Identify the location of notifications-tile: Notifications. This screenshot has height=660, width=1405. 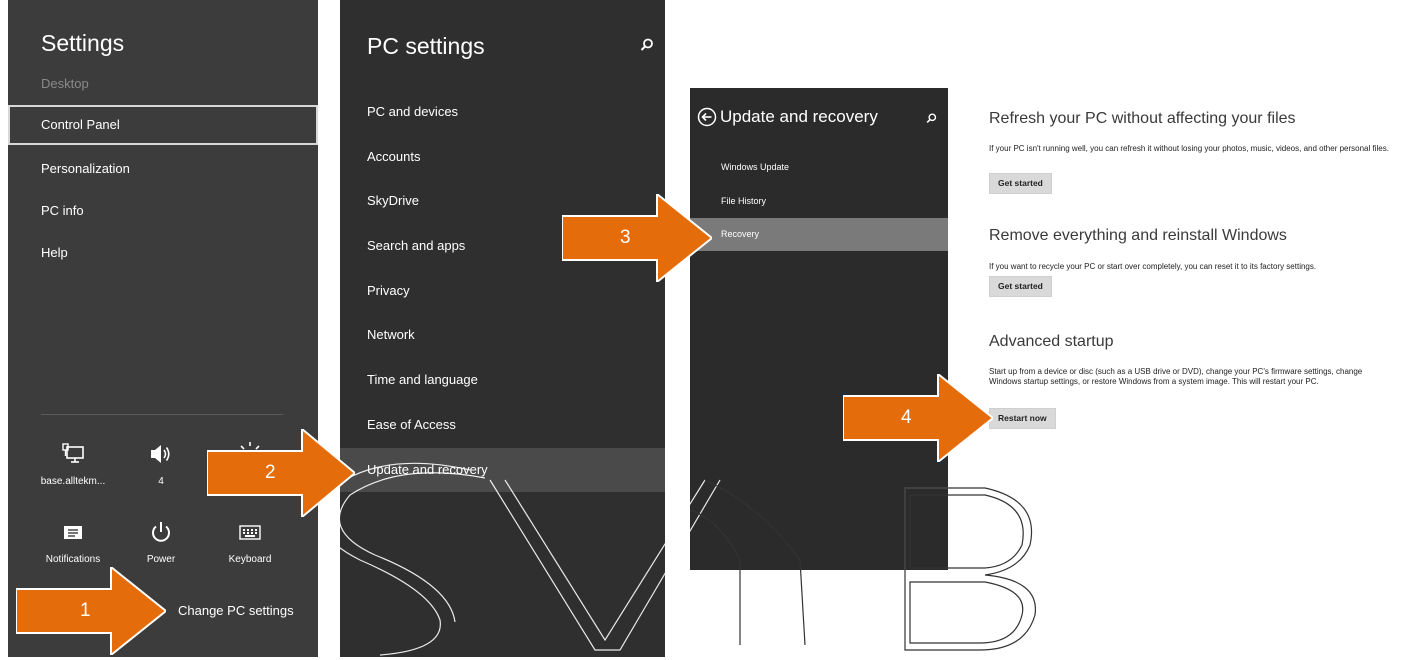
(73, 541).